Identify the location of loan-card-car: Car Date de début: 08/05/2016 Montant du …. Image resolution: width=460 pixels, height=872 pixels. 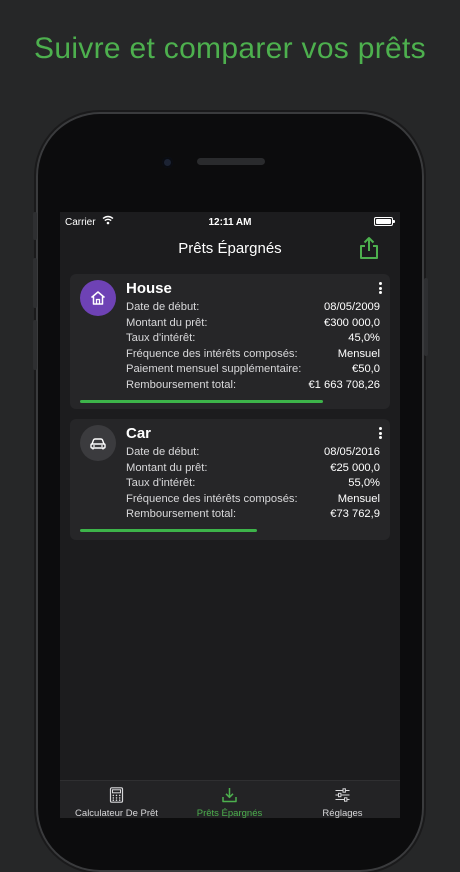
(230, 479).